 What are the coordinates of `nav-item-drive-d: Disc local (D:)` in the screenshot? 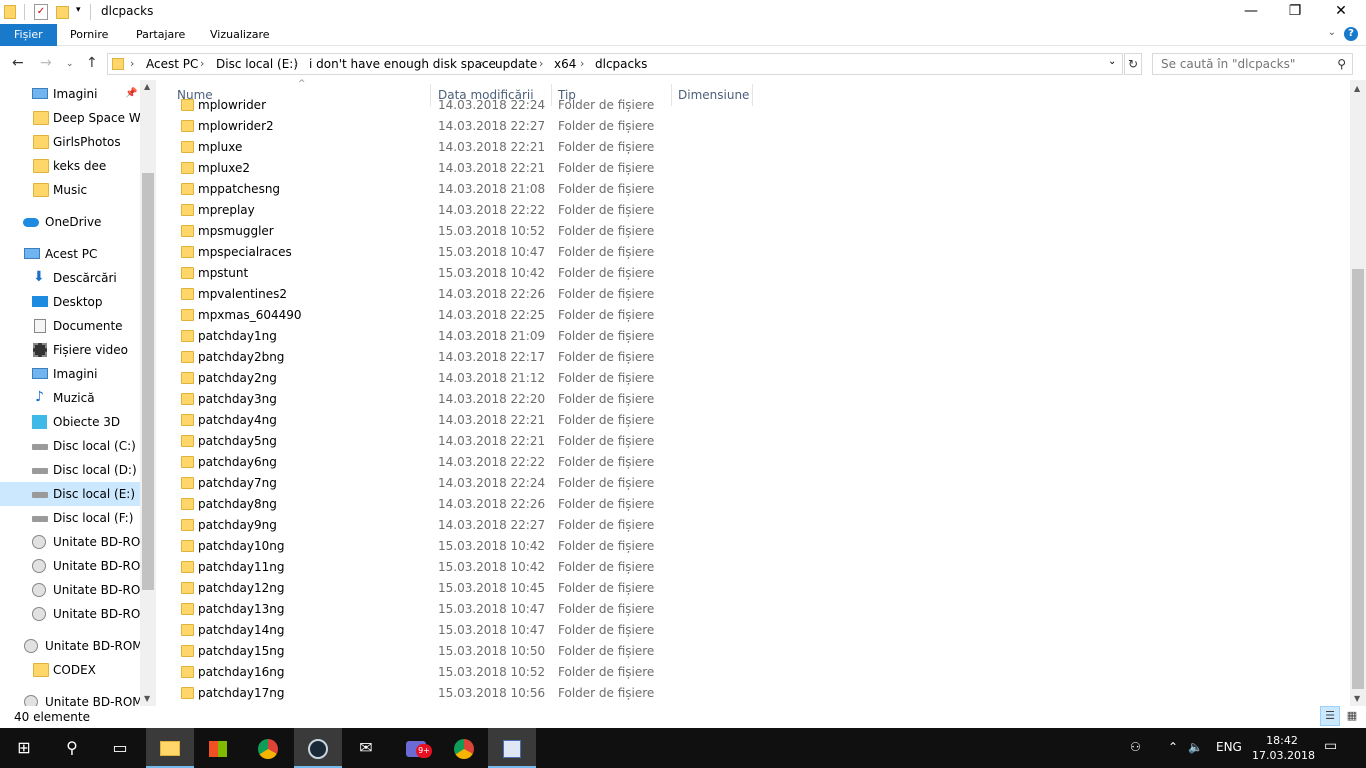 It's located at (70, 470).